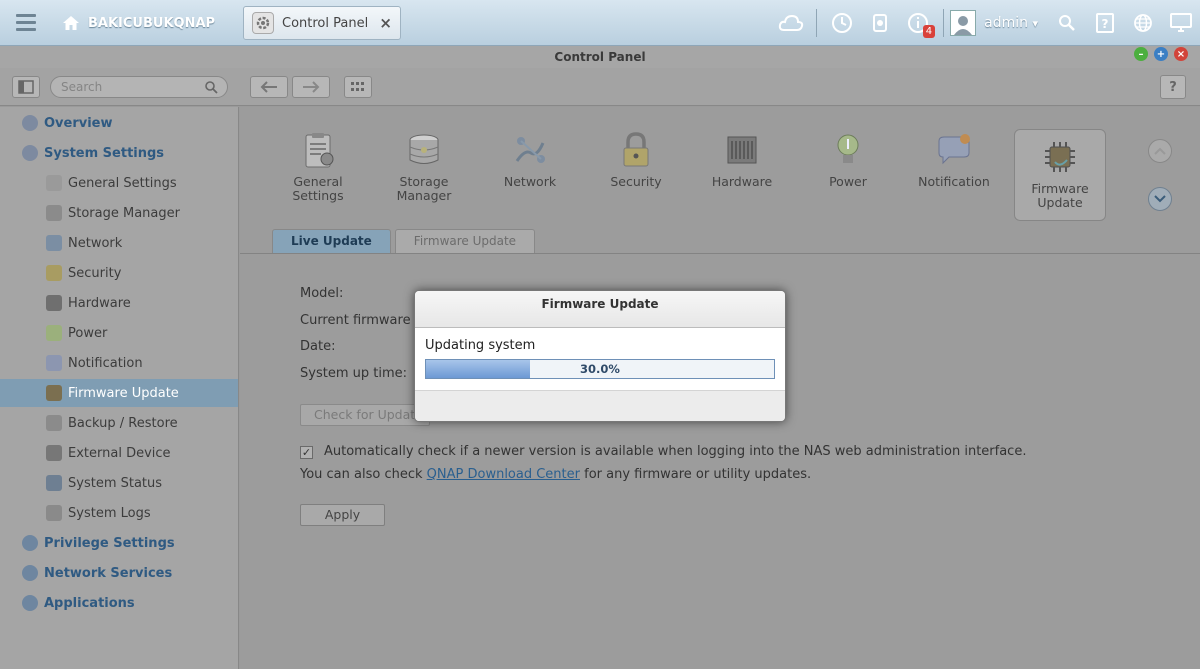 This screenshot has width=1200, height=669. Describe the element at coordinates (124, 213) in the screenshot. I see `sidebar-item-label: Storage Manager` at that location.